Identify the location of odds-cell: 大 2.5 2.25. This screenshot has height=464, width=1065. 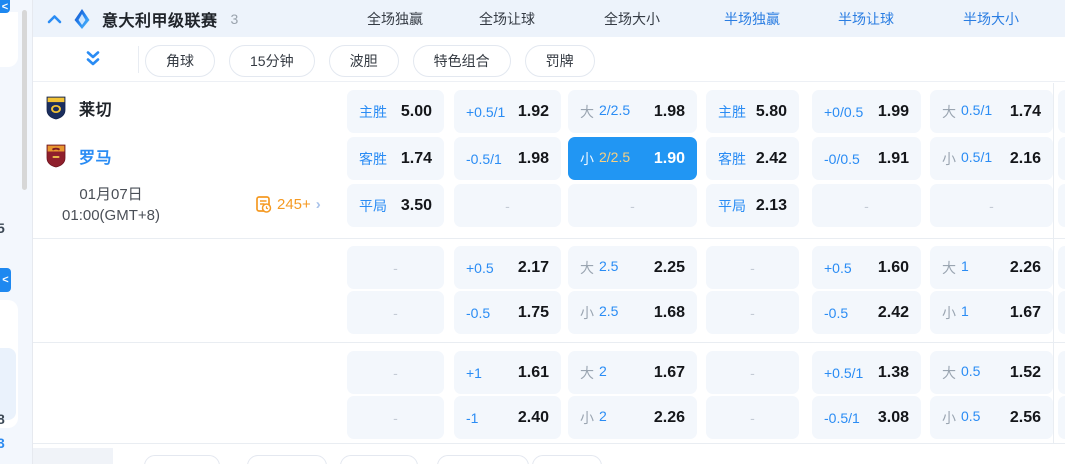
(632, 267).